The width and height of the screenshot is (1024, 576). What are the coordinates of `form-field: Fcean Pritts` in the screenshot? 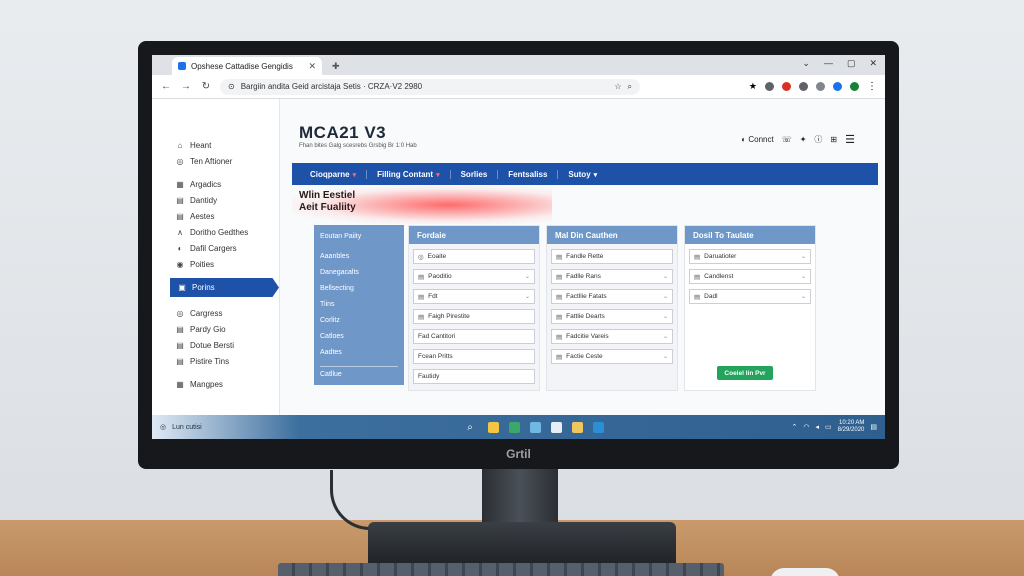 It's located at (474, 356).